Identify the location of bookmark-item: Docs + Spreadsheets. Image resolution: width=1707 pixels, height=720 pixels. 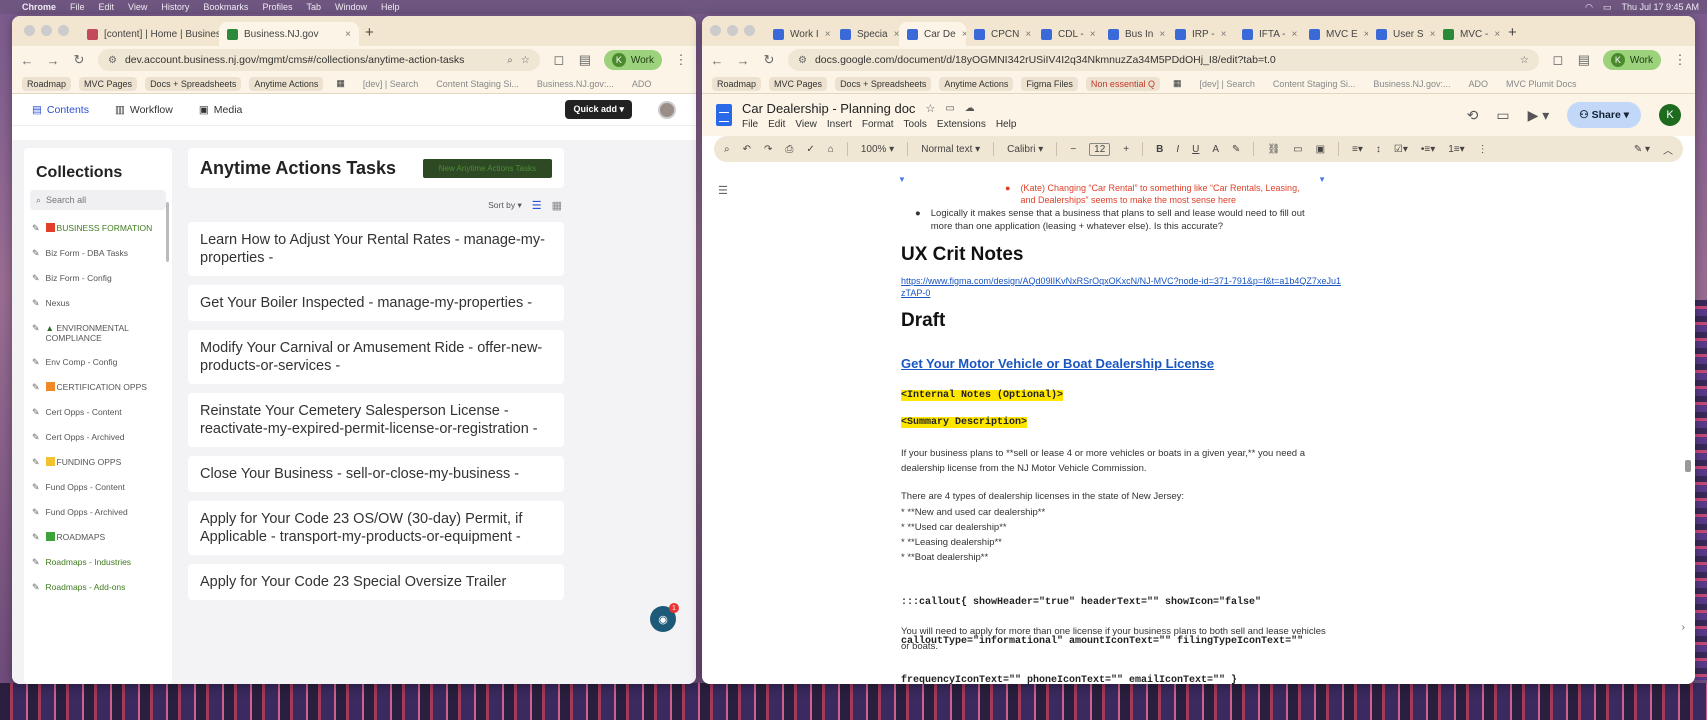
(883, 83).